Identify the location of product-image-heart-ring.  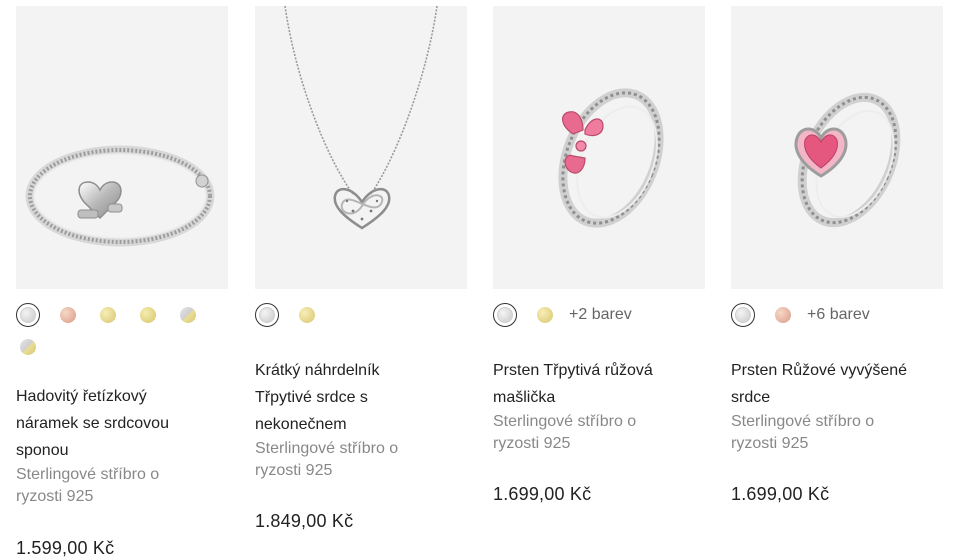
(837, 147).